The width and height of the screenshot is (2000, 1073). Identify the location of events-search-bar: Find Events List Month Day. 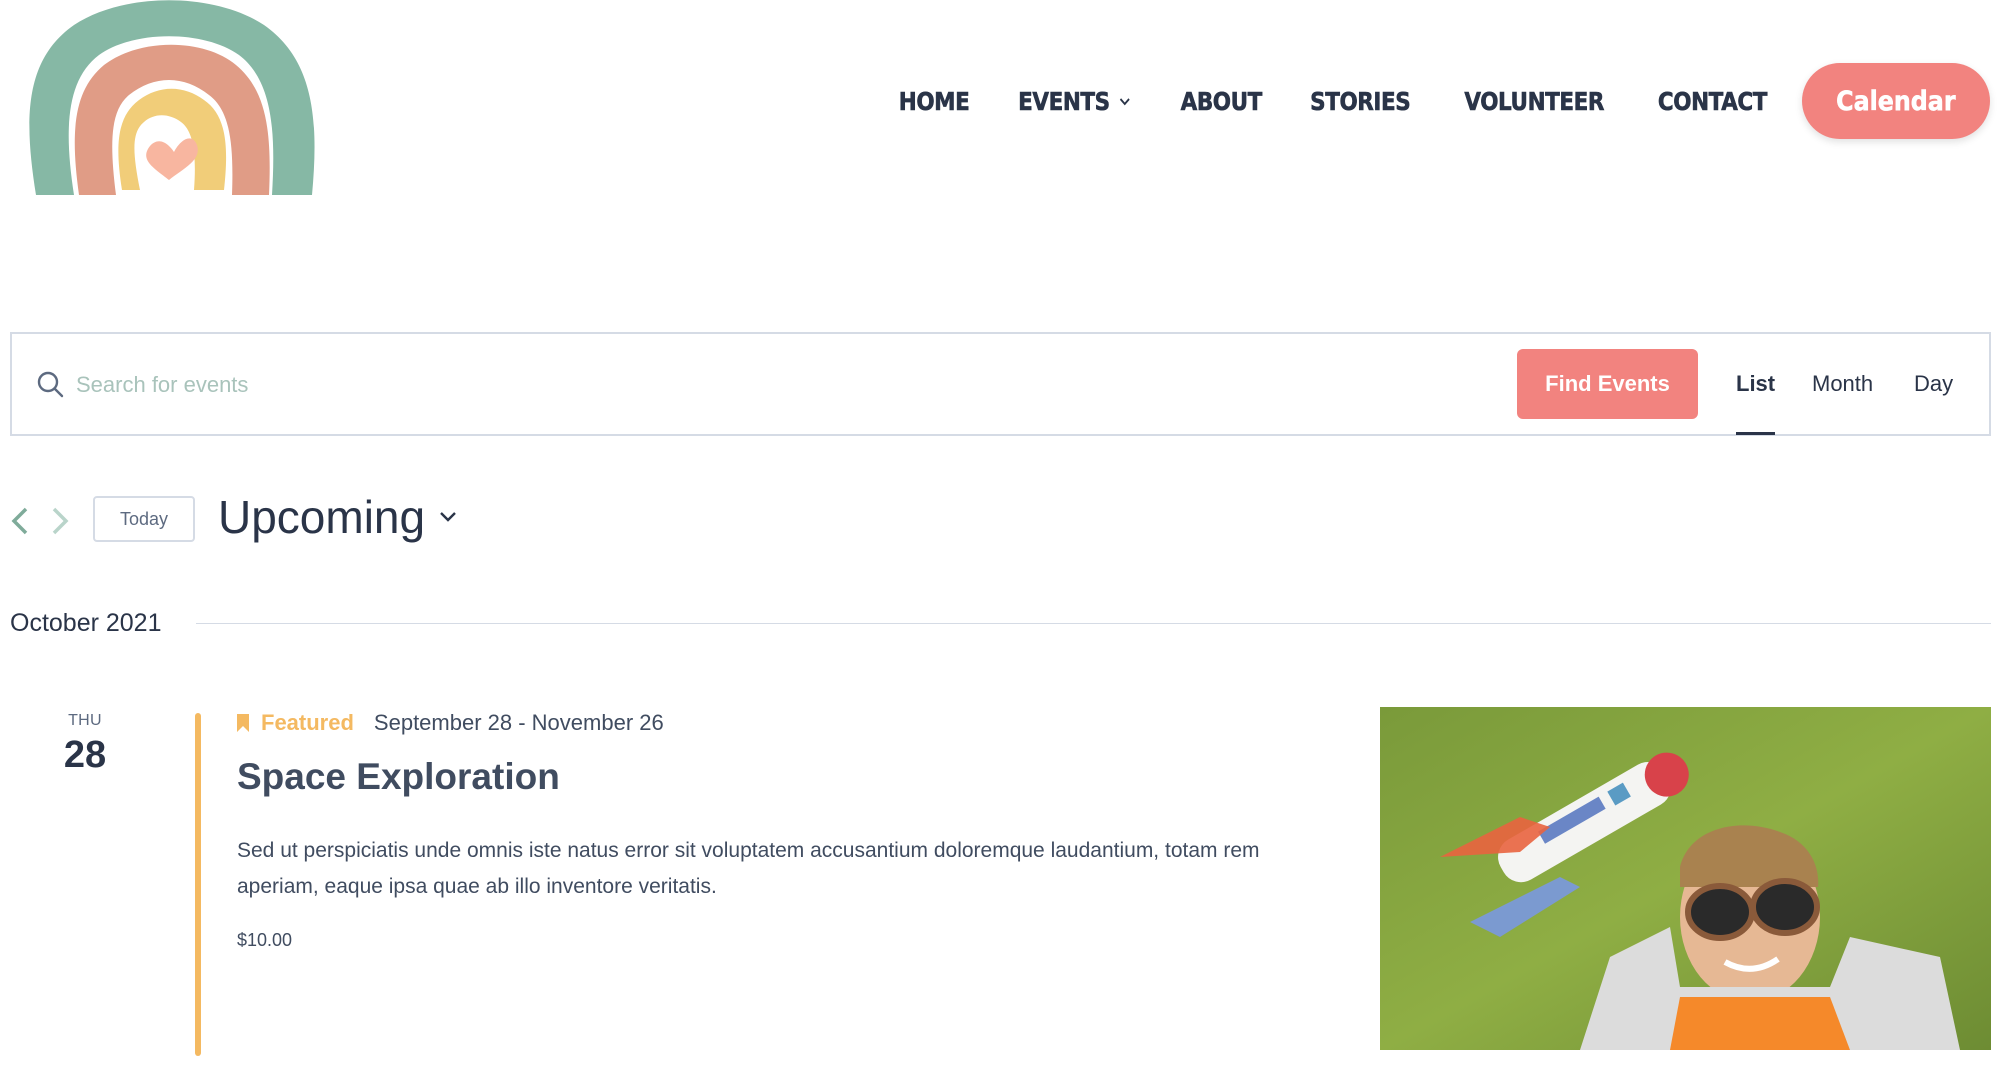
(1000, 384).